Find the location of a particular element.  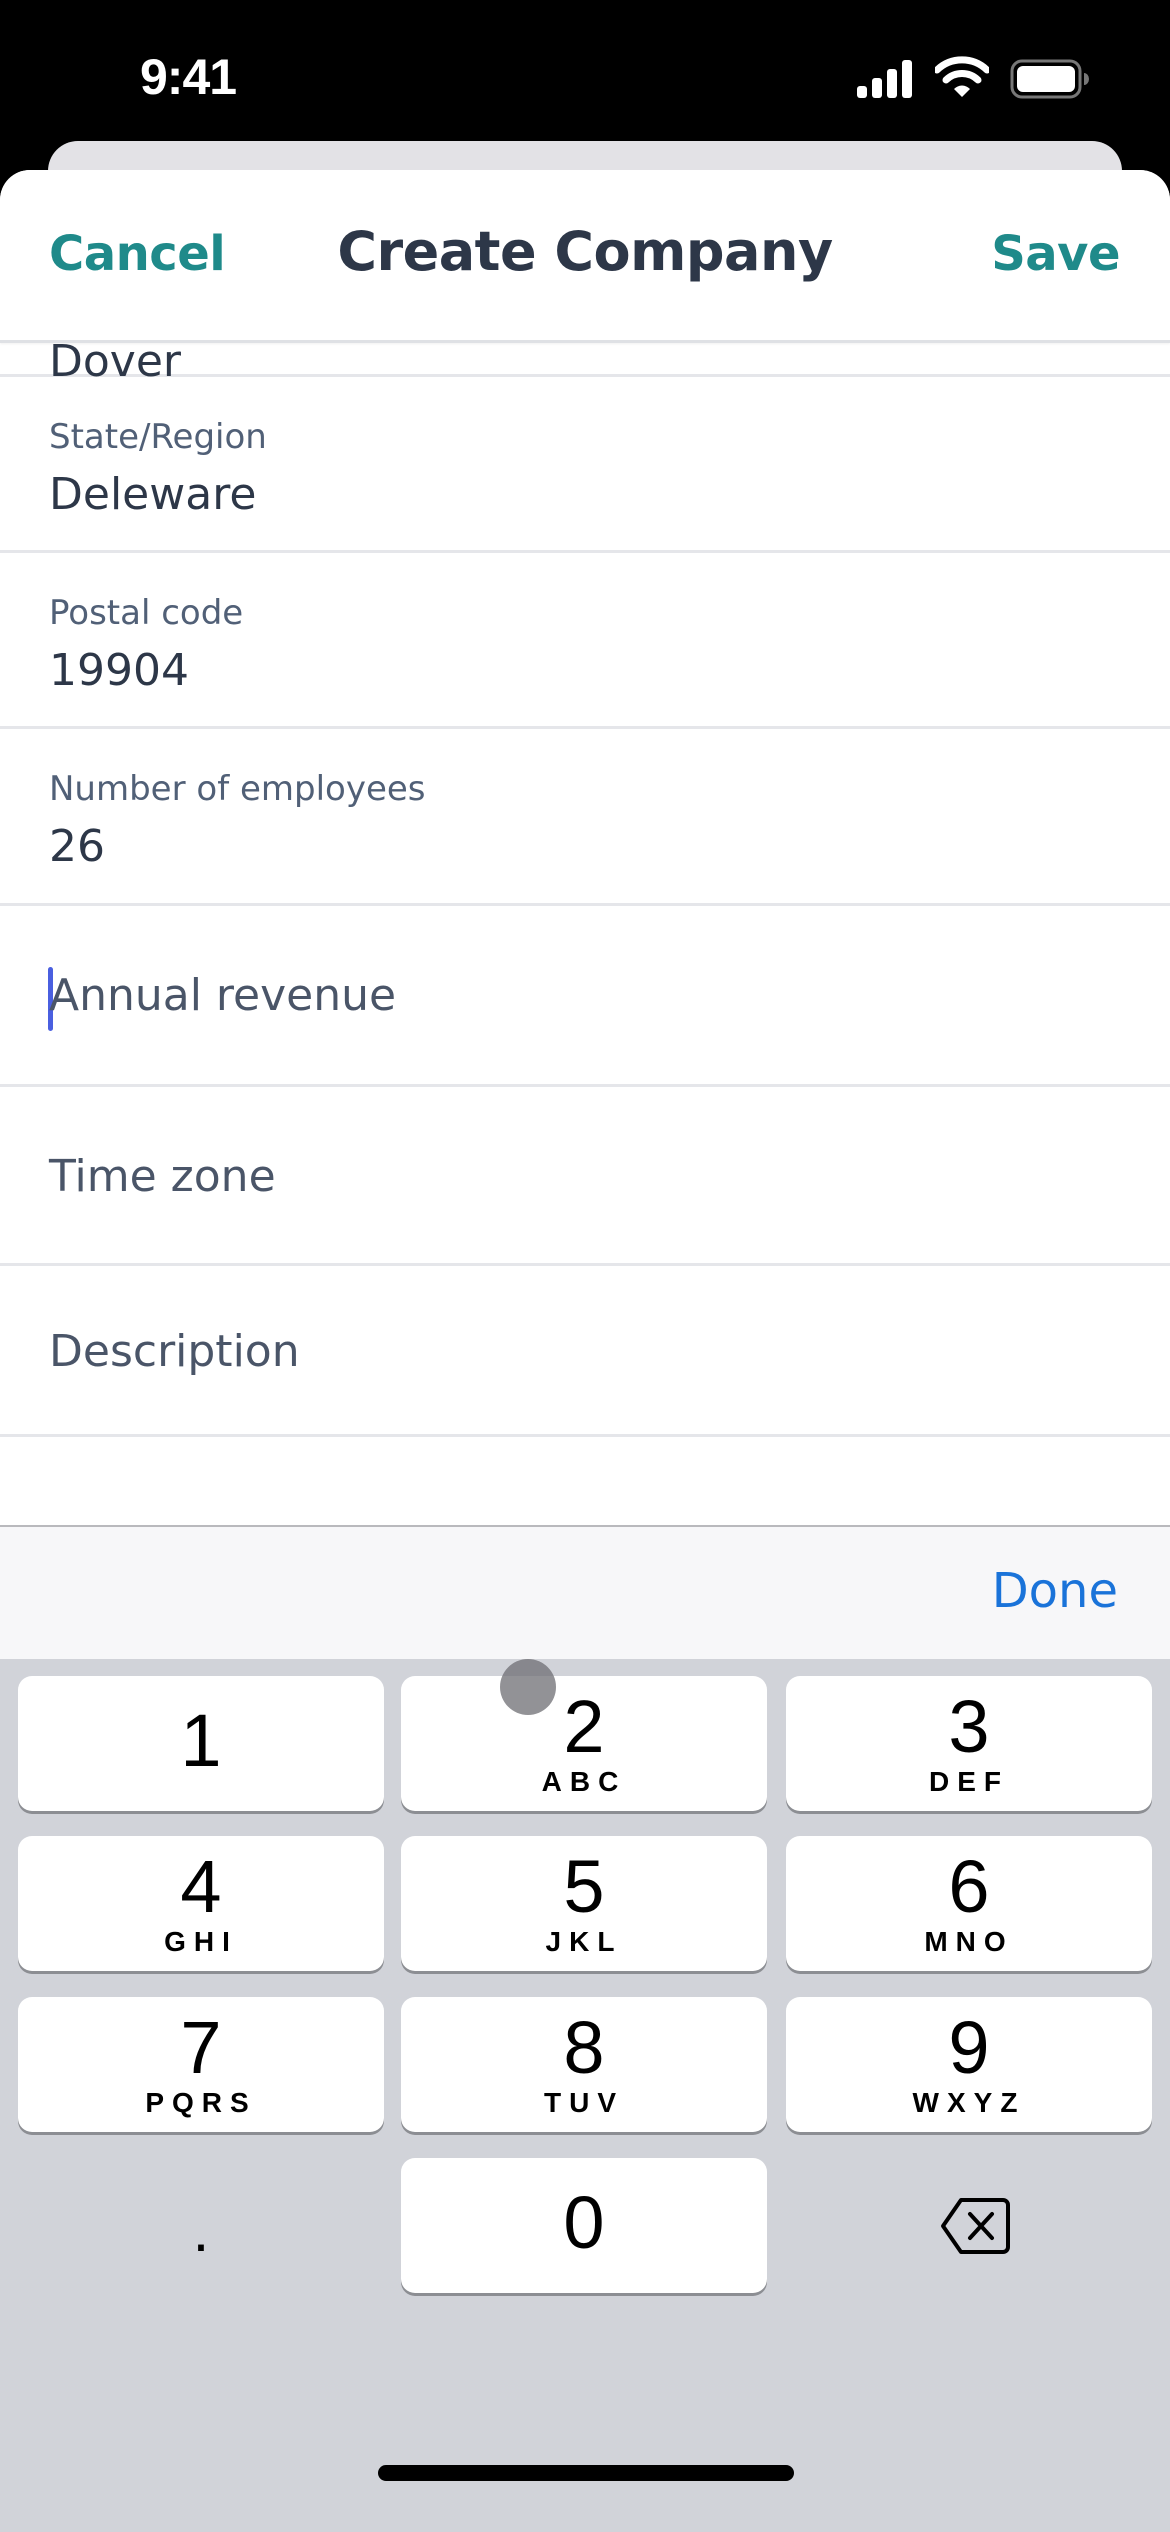

annual-revenue-placeholder: Annual revenue is located at coordinates (223, 995).